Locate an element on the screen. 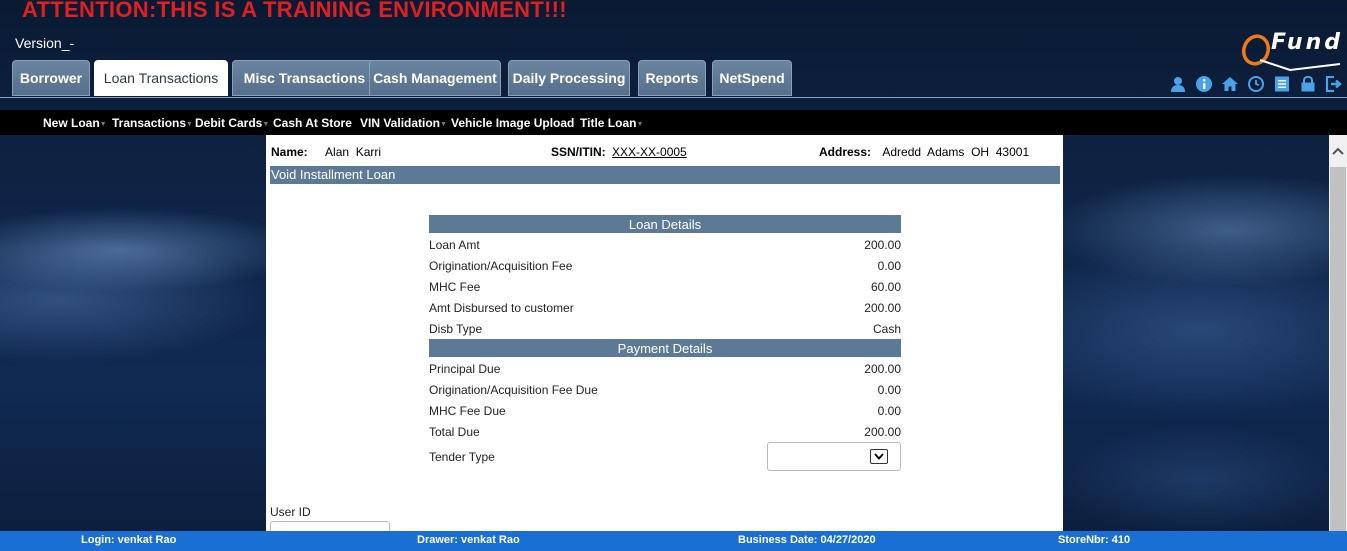 The image size is (1347, 551). disb-type-label: Disb Type is located at coordinates (456, 329).